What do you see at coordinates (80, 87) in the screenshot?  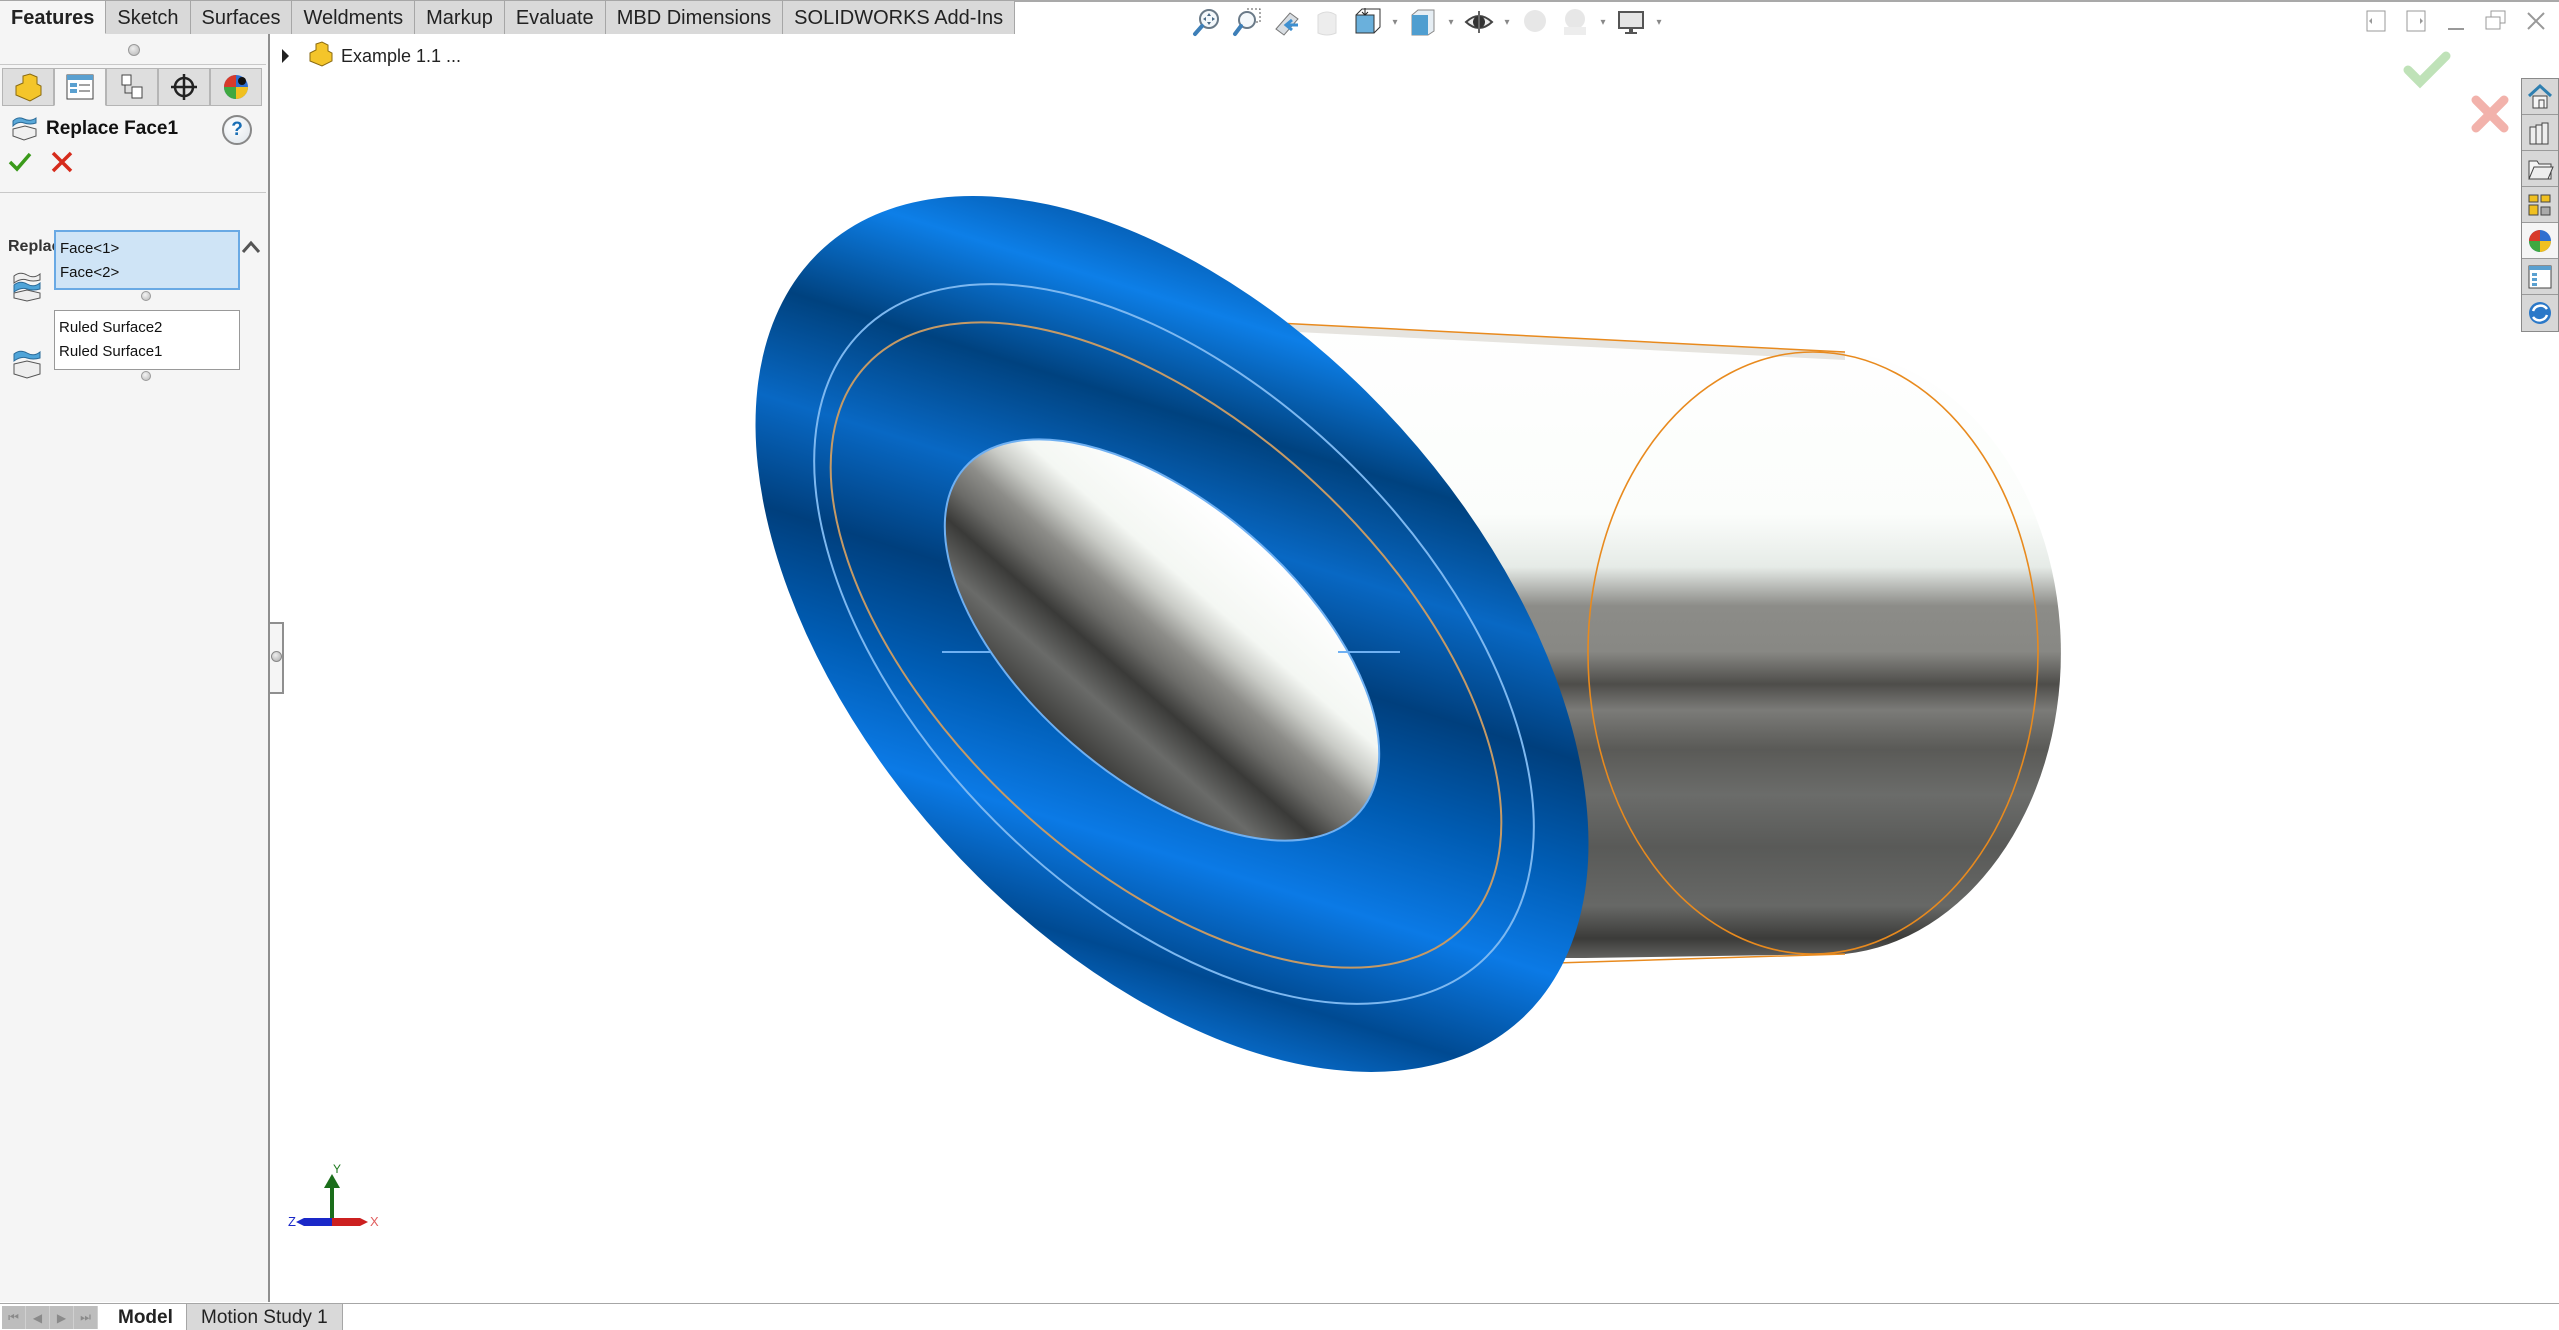 I see `property-manager-tab` at bounding box center [80, 87].